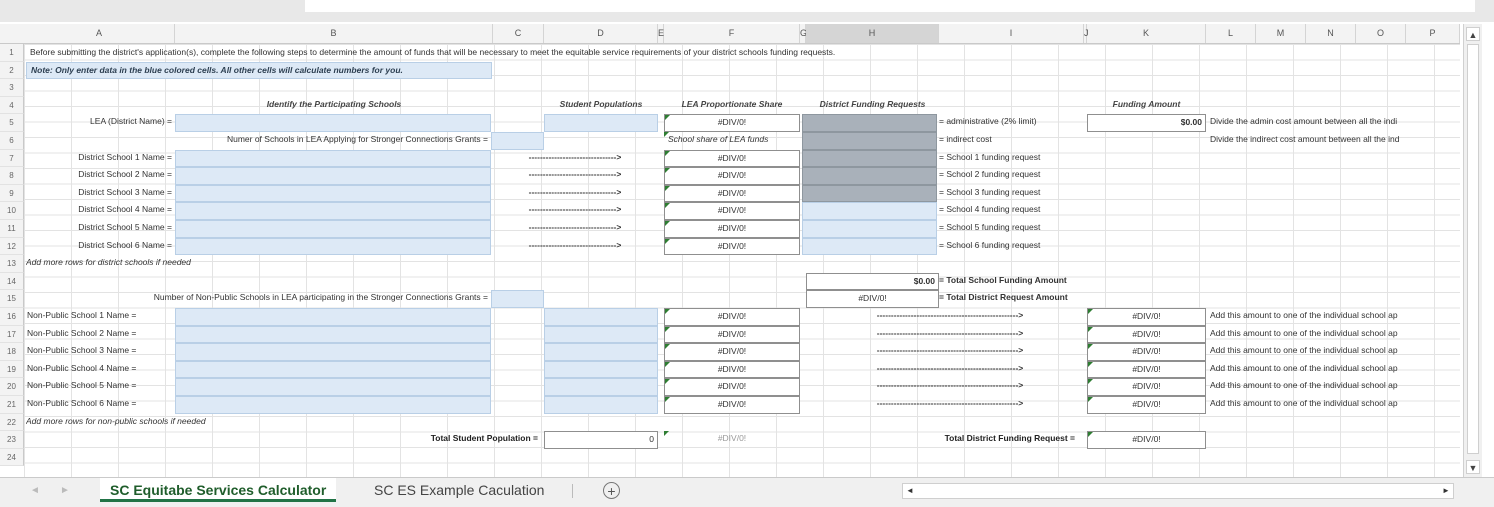  What do you see at coordinates (1178, 491) in the screenshot?
I see `horizontal-scrollbar: ◄ ►` at bounding box center [1178, 491].